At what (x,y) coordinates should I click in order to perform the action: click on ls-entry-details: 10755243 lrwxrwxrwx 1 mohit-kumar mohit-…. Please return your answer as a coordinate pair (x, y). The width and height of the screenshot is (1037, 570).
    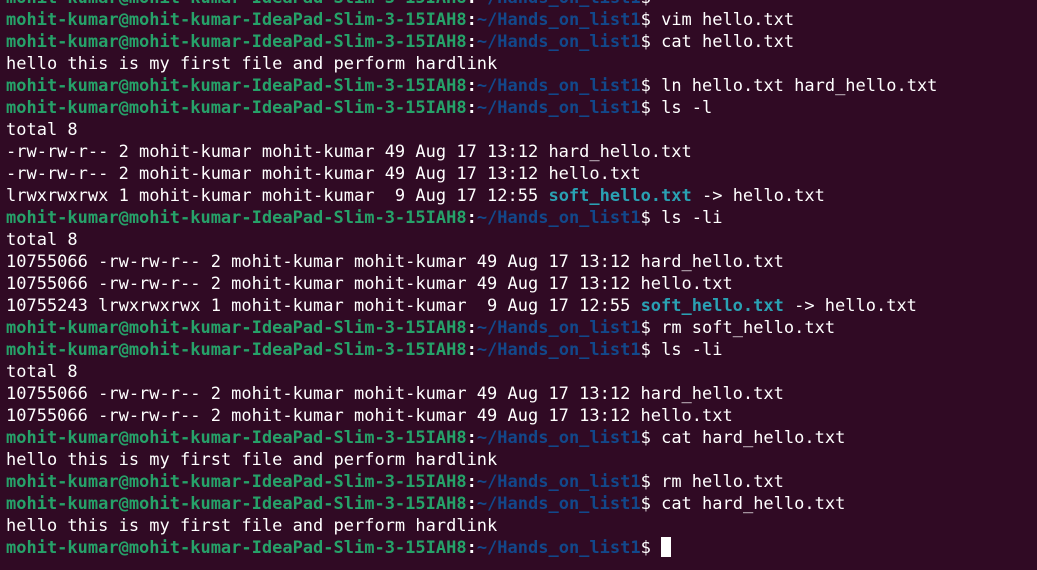
    Looking at the image, I should click on (323, 306).